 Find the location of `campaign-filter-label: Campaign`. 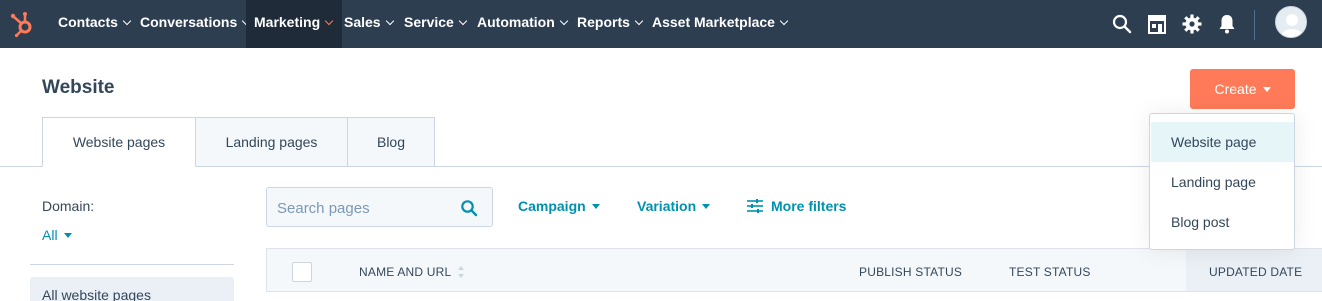

campaign-filter-label: Campaign is located at coordinates (552, 206).